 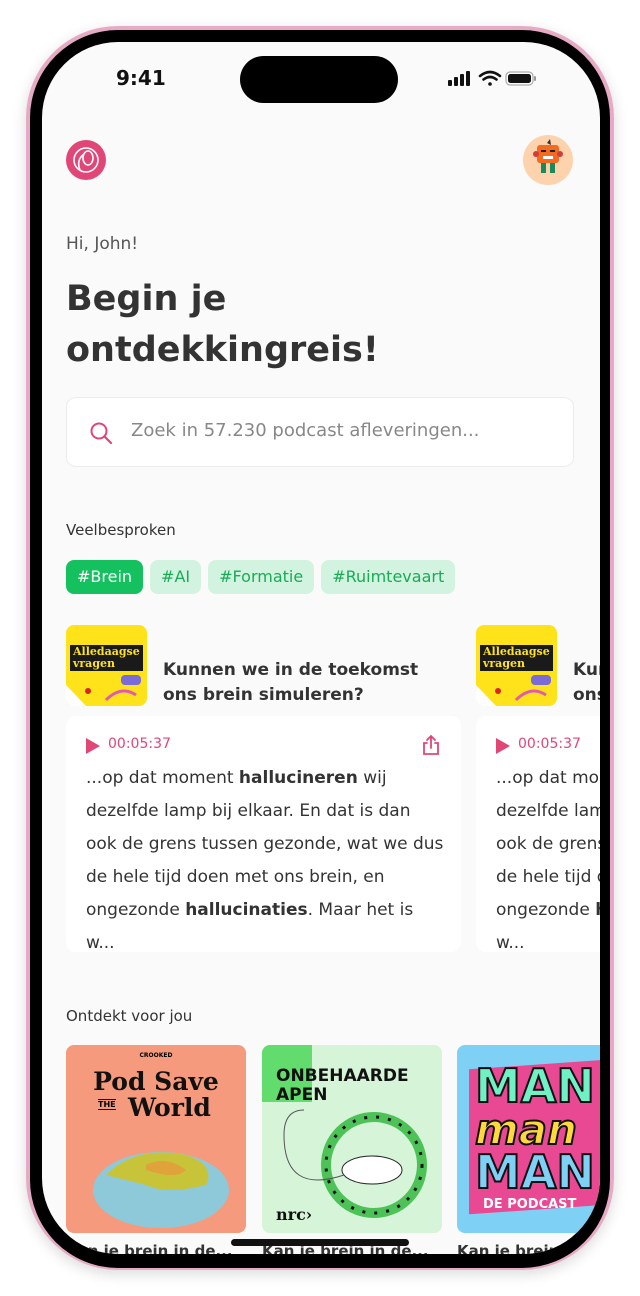 I want to click on greeting: Hi, John!, so click(x=102, y=244).